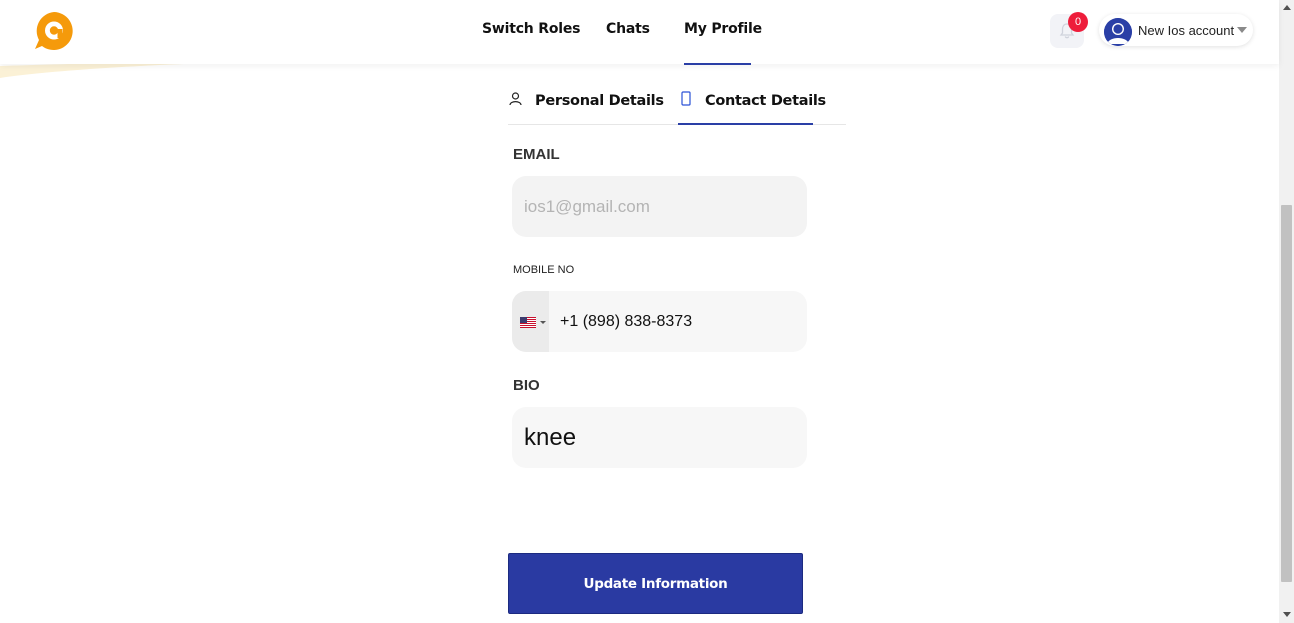 This screenshot has height=623, width=1294. What do you see at coordinates (599, 101) in the screenshot?
I see `tab-personal-details-label: Personal Details` at bounding box center [599, 101].